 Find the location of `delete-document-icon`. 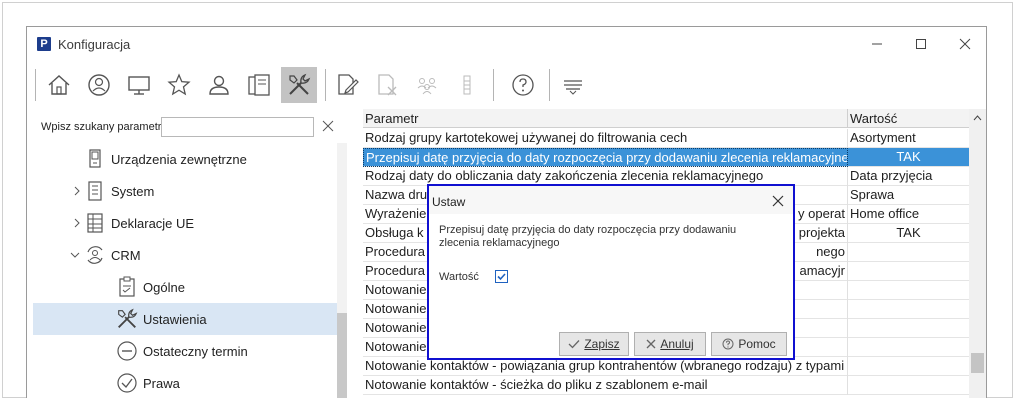

delete-document-icon is located at coordinates (387, 85).